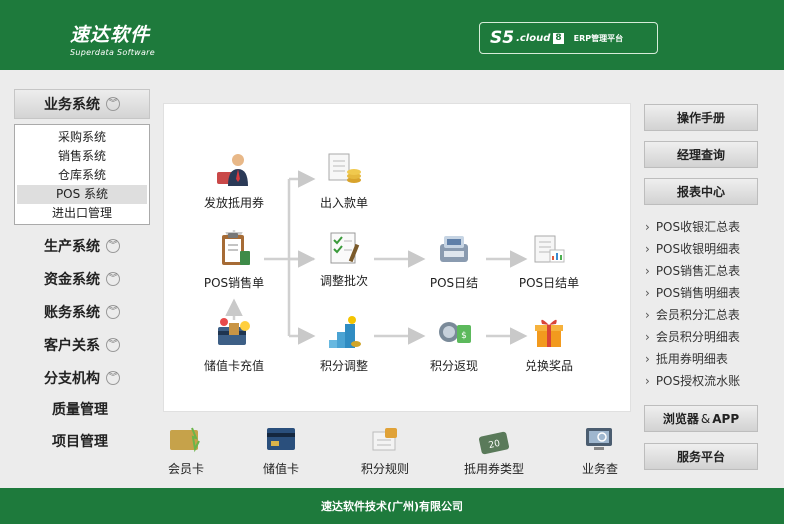 The width and height of the screenshot is (790, 524). Describe the element at coordinates (701, 117) in the screenshot. I see `manual-button: 操作手册` at that location.